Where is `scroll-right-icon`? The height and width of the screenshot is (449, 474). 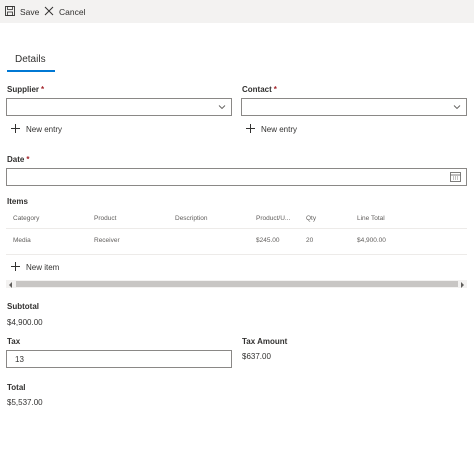
scroll-right-icon is located at coordinates (462, 285).